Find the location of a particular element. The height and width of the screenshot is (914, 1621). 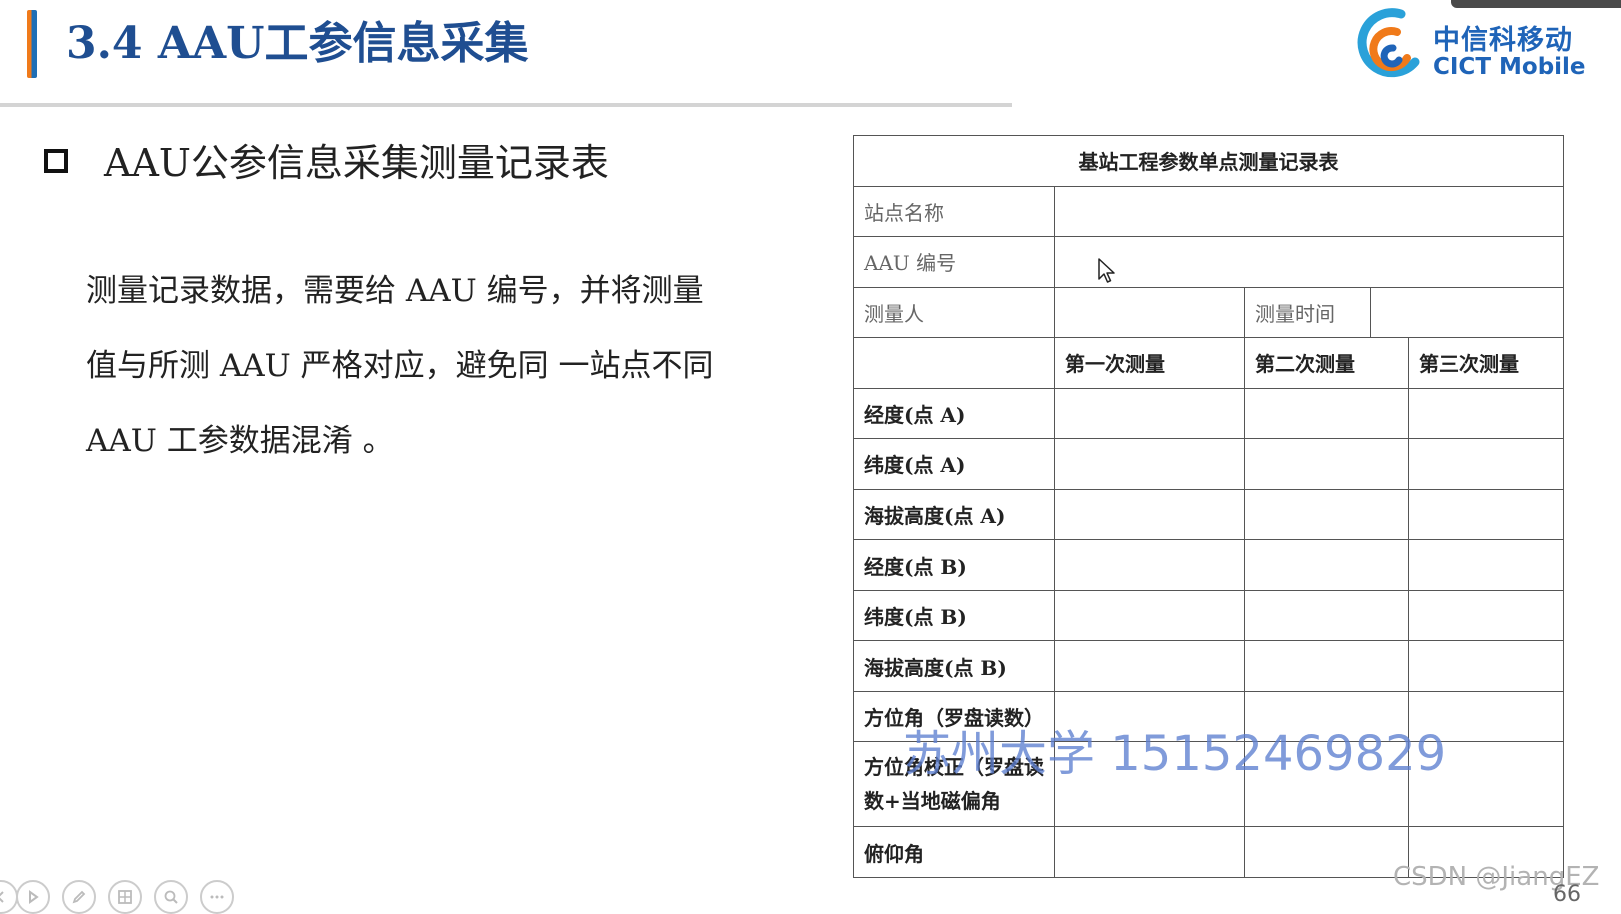

row-label: 海拔高度(点 A) is located at coordinates (954, 514).